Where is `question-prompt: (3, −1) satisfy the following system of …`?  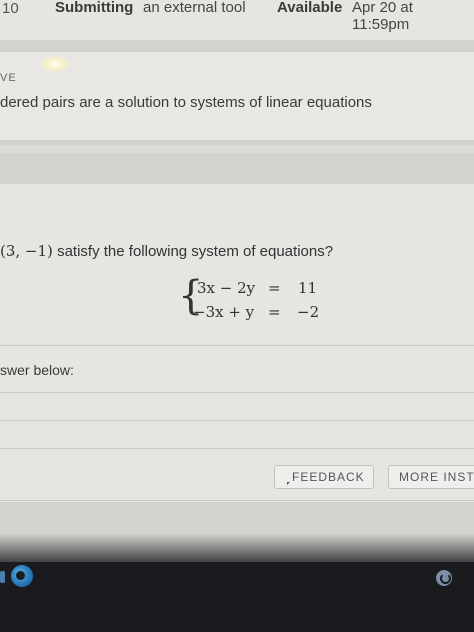
question-prompt: (3, −1) satisfy the following system of … is located at coordinates (166, 251).